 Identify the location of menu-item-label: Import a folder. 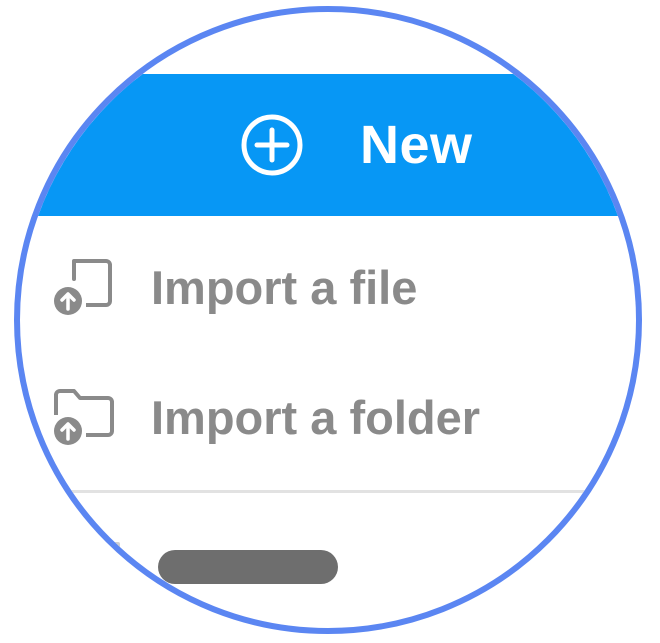
(316, 417).